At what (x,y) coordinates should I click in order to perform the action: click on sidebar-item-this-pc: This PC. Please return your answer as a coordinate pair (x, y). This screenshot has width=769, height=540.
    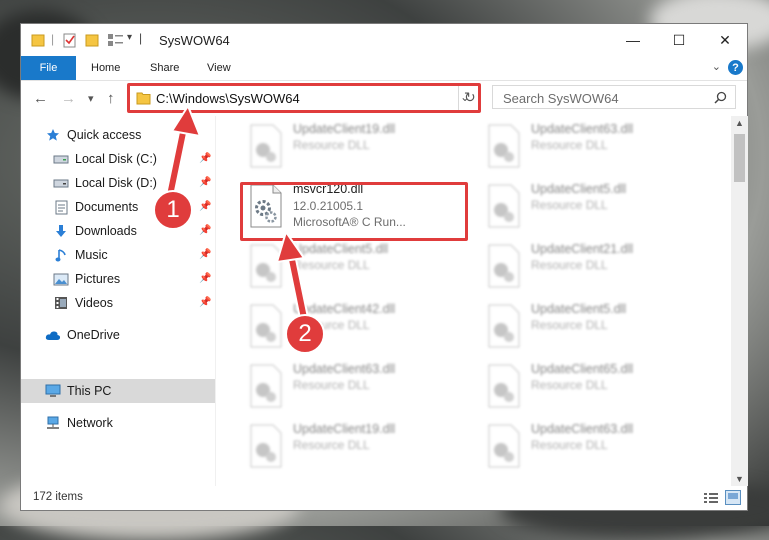
    Looking at the image, I should click on (78, 391).